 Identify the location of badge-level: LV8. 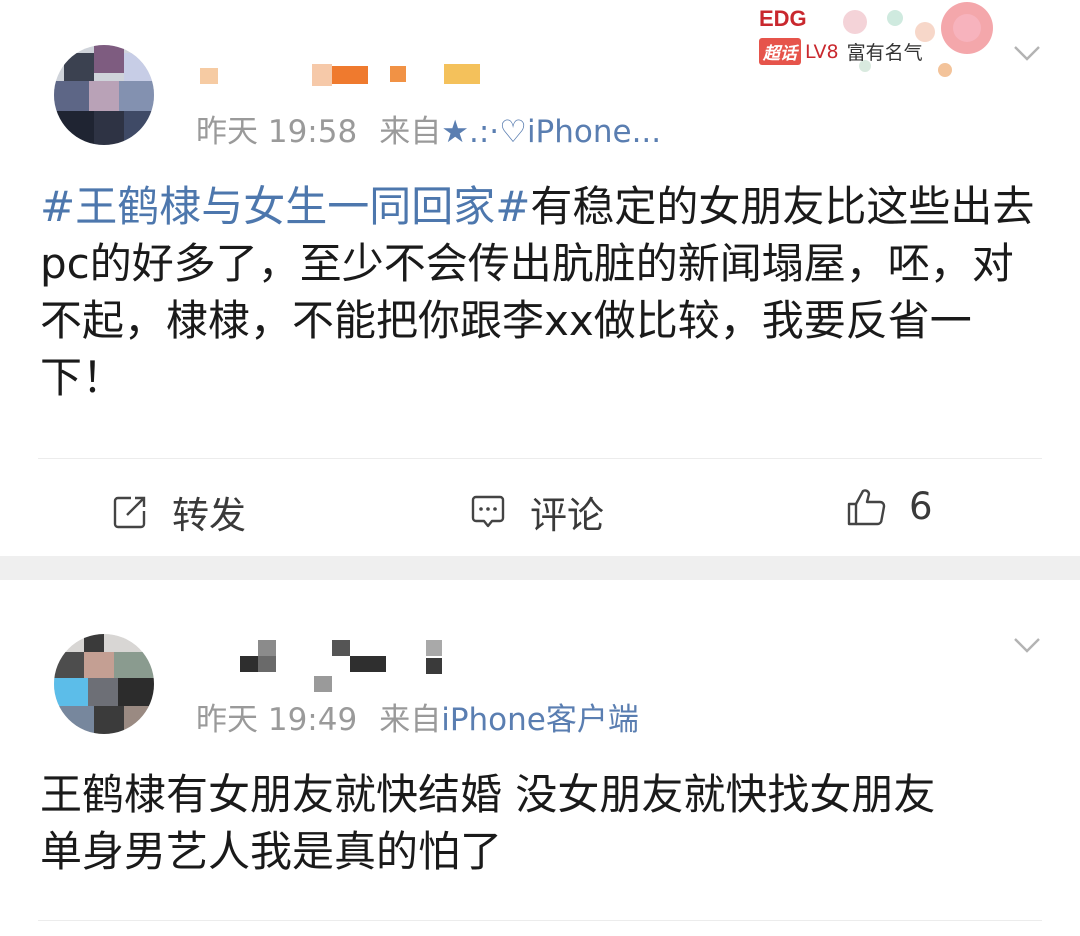
(822, 51).